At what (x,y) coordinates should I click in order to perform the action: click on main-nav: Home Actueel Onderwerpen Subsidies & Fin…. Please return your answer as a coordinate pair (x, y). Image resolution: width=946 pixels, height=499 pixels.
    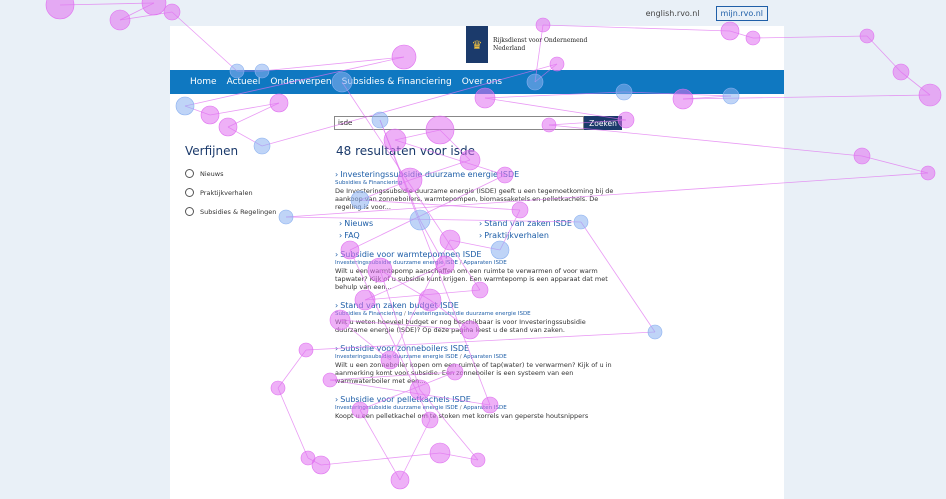
    Looking at the image, I should click on (477, 82).